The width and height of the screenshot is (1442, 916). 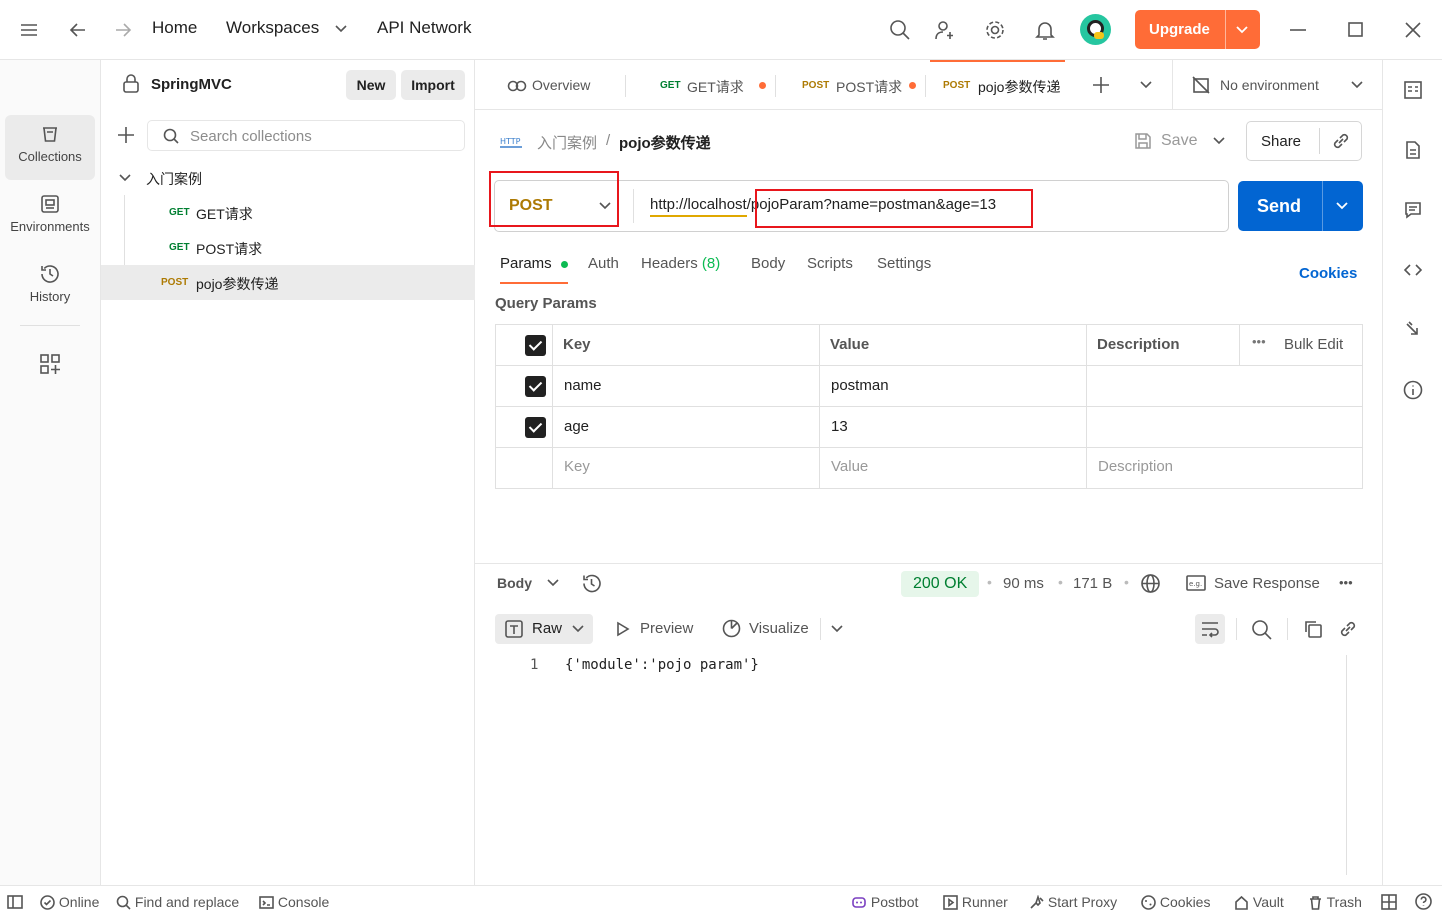 What do you see at coordinates (1335, 902) in the screenshot?
I see `trash-button: Trash` at bounding box center [1335, 902].